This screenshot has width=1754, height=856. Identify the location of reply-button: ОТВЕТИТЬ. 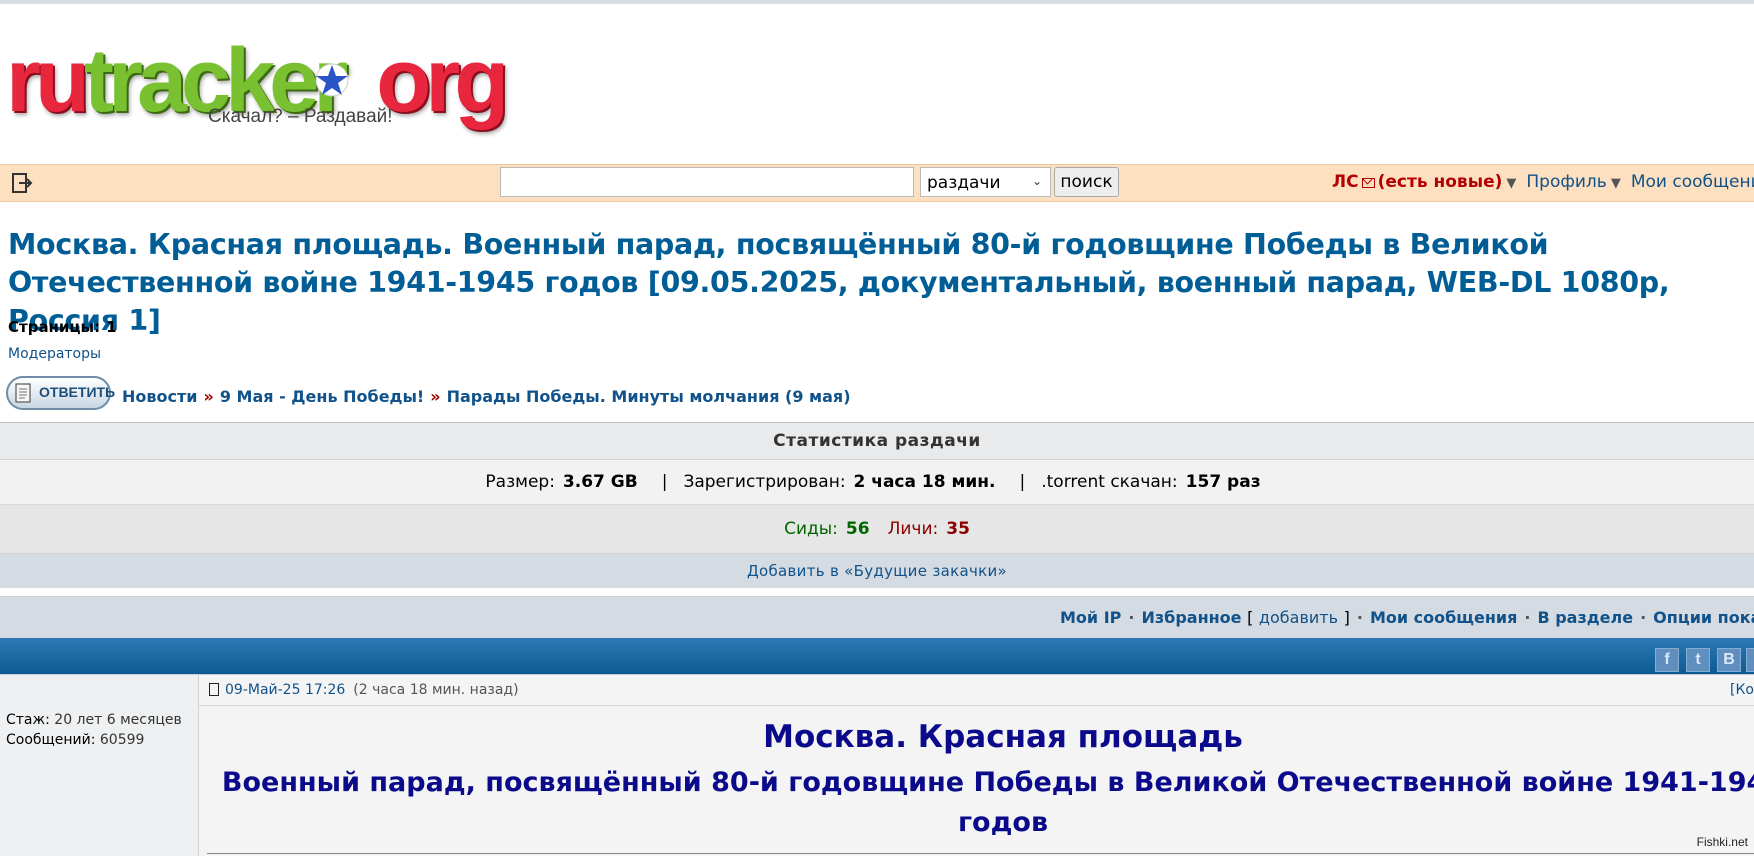
(60, 393).